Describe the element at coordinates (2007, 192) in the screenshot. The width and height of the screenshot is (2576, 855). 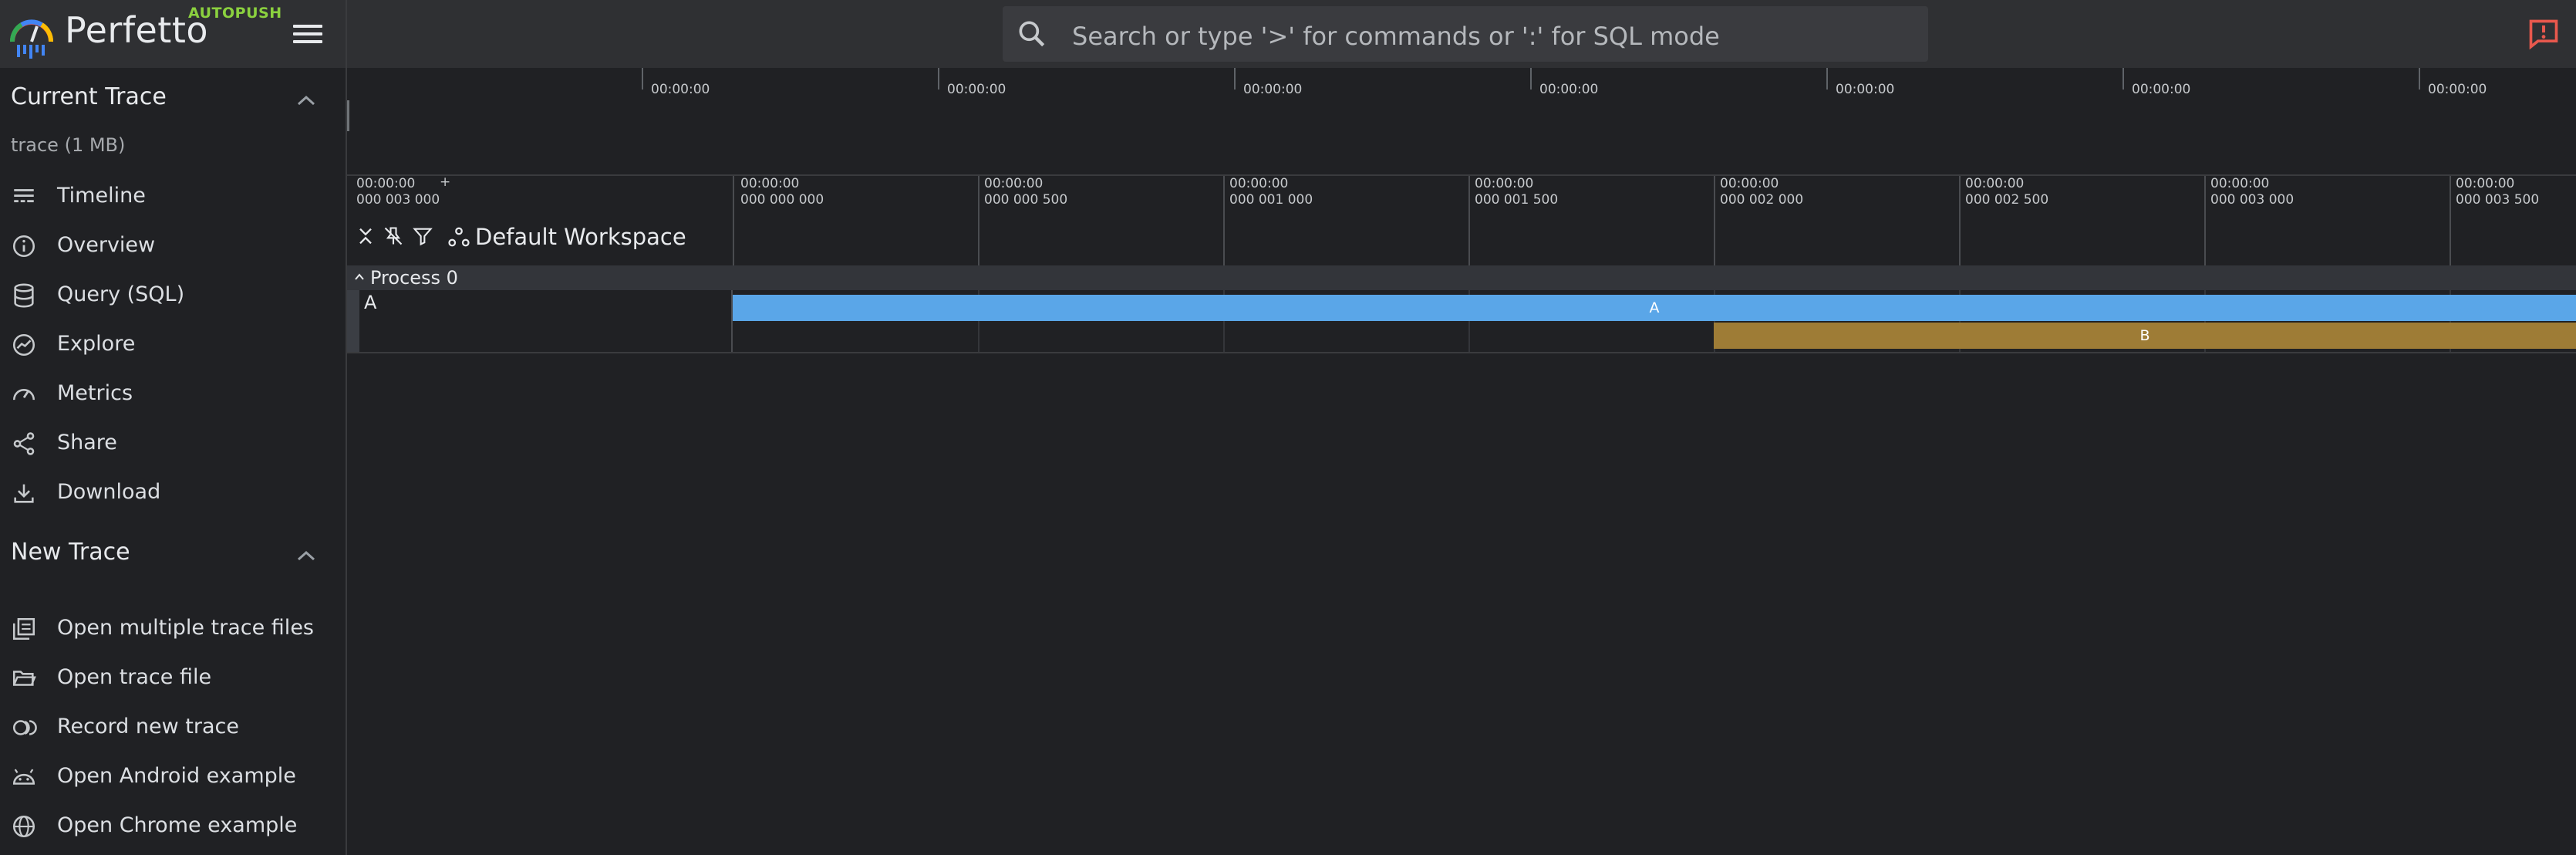
I see `axis-tick-label: 00:00:00 000 002 500` at that location.